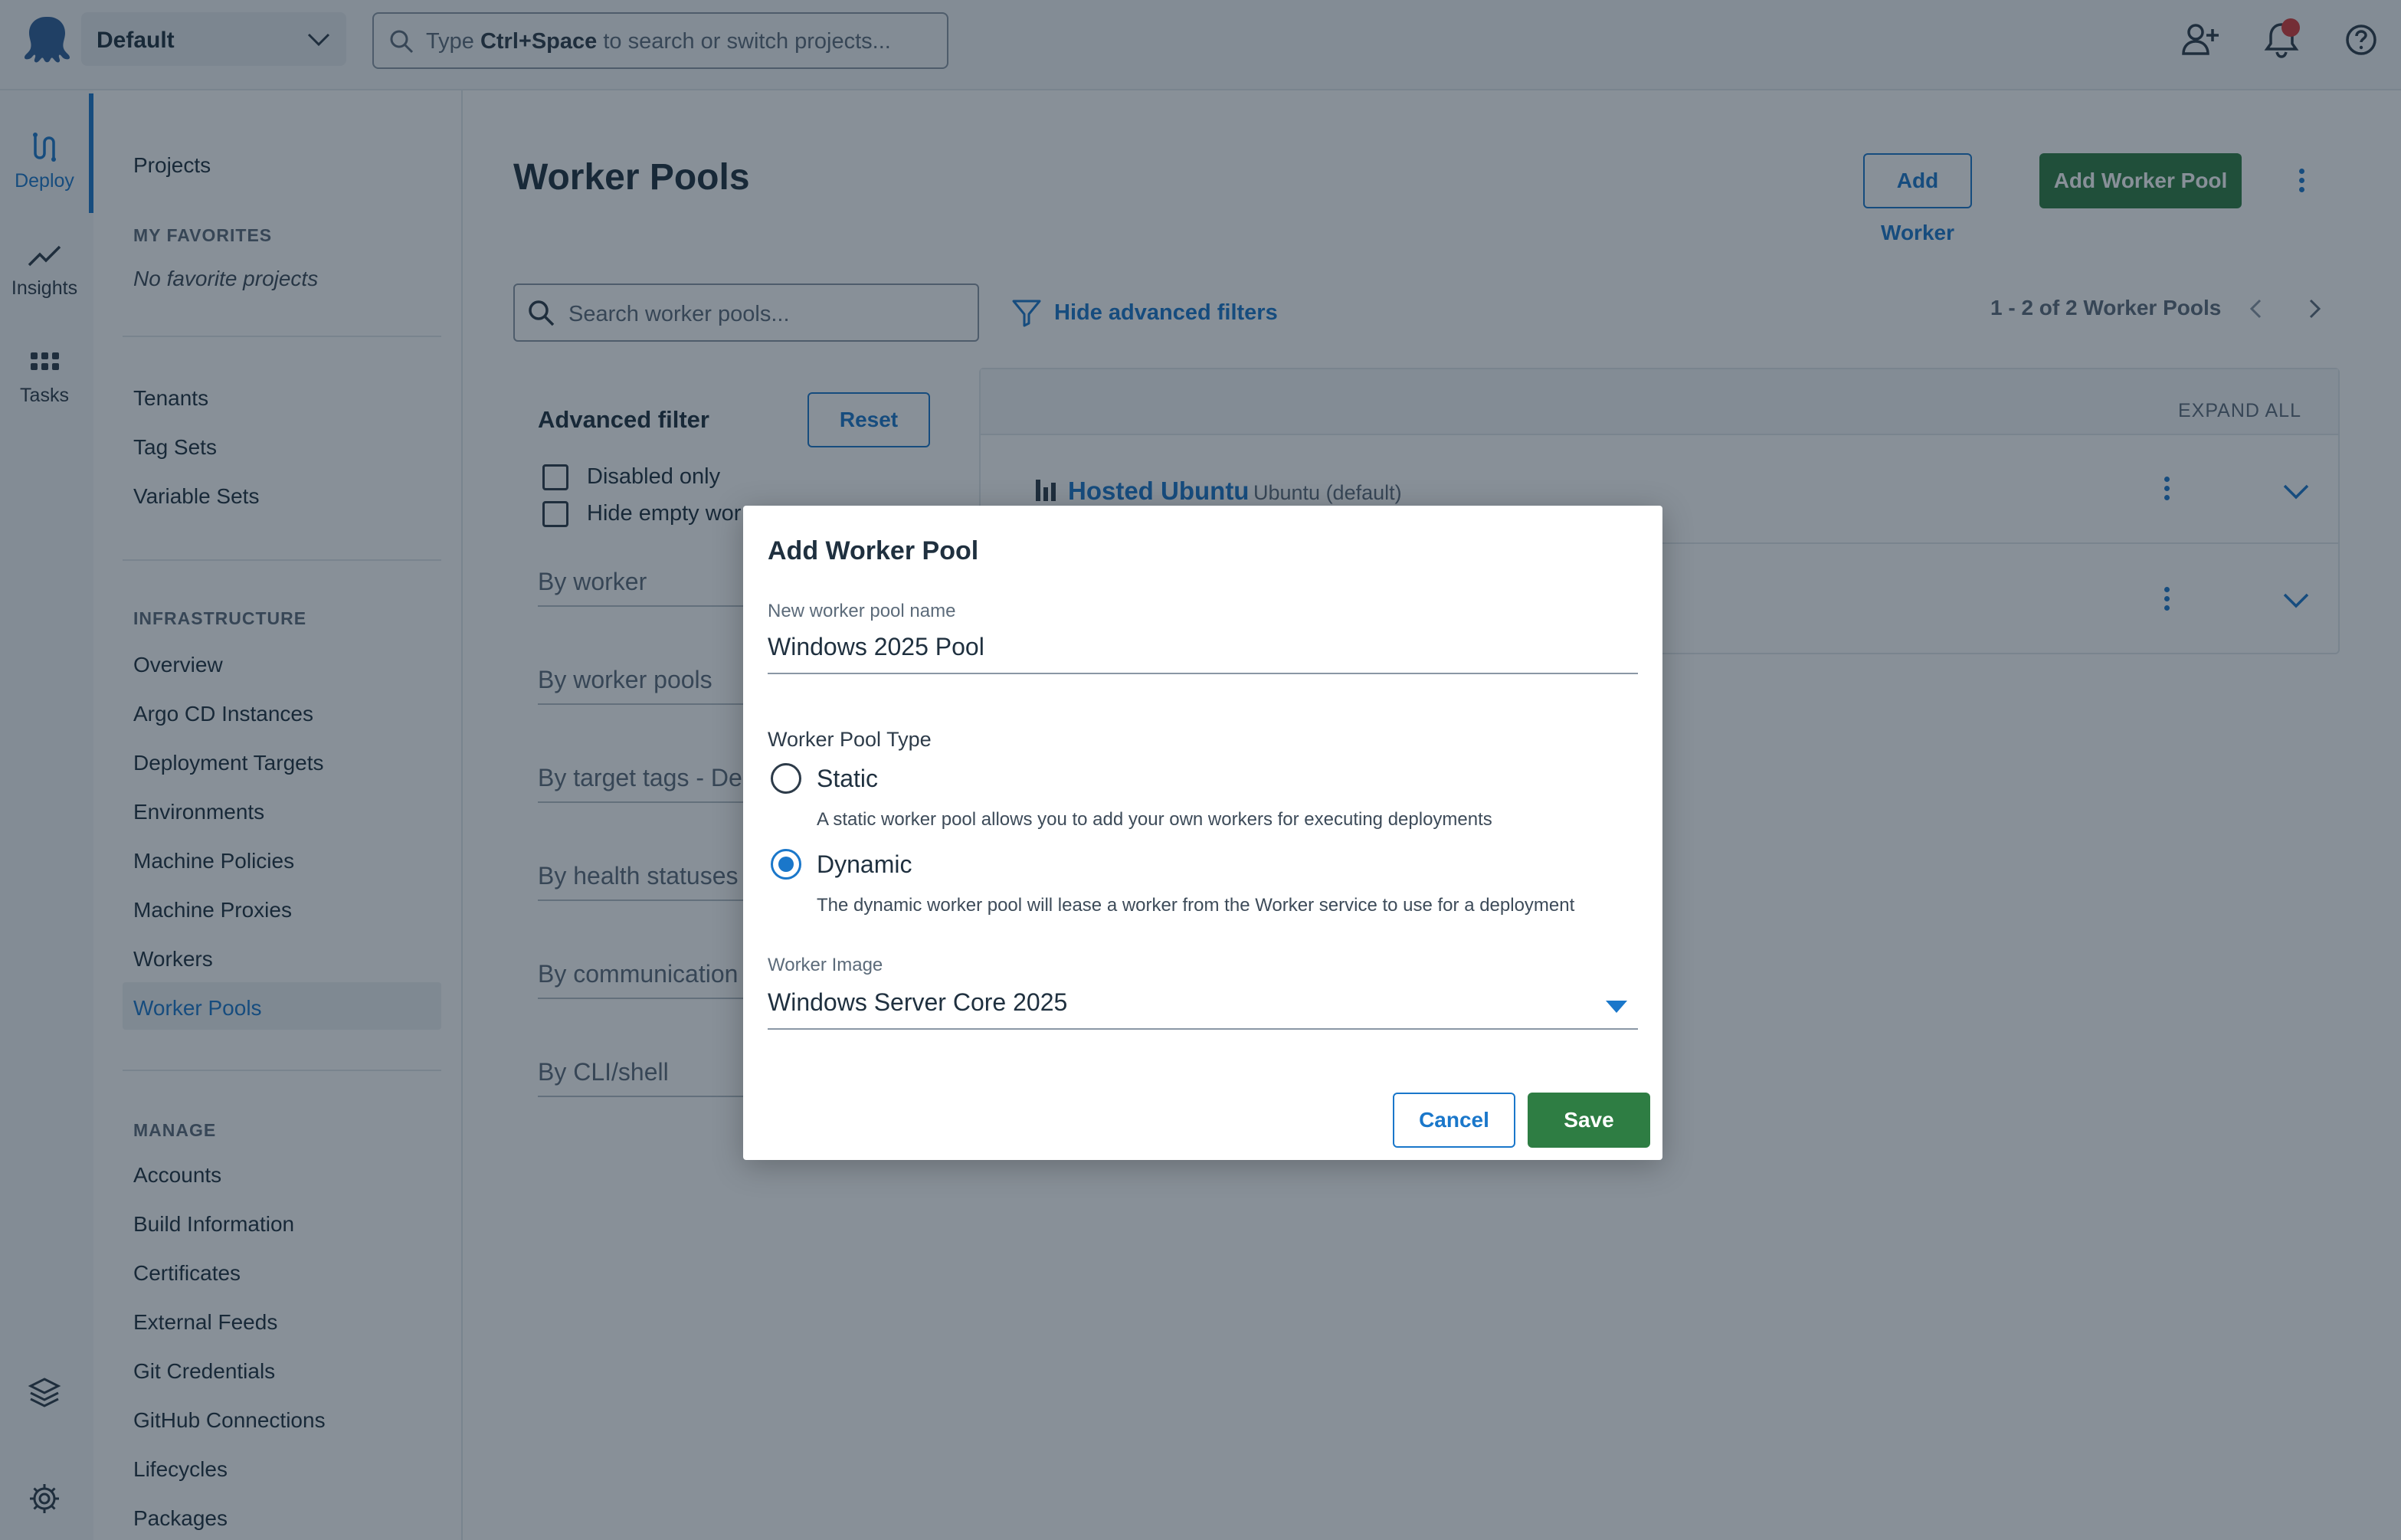 Image resolution: width=2401 pixels, height=1540 pixels. I want to click on worker-image-select: Windows Server Core 2025, so click(1181, 1002).